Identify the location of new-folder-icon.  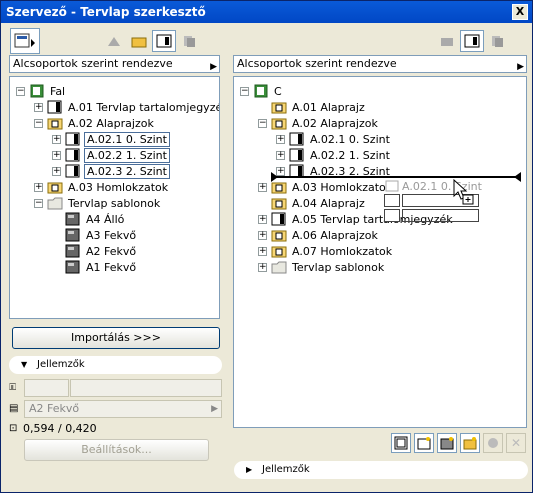
(470, 443).